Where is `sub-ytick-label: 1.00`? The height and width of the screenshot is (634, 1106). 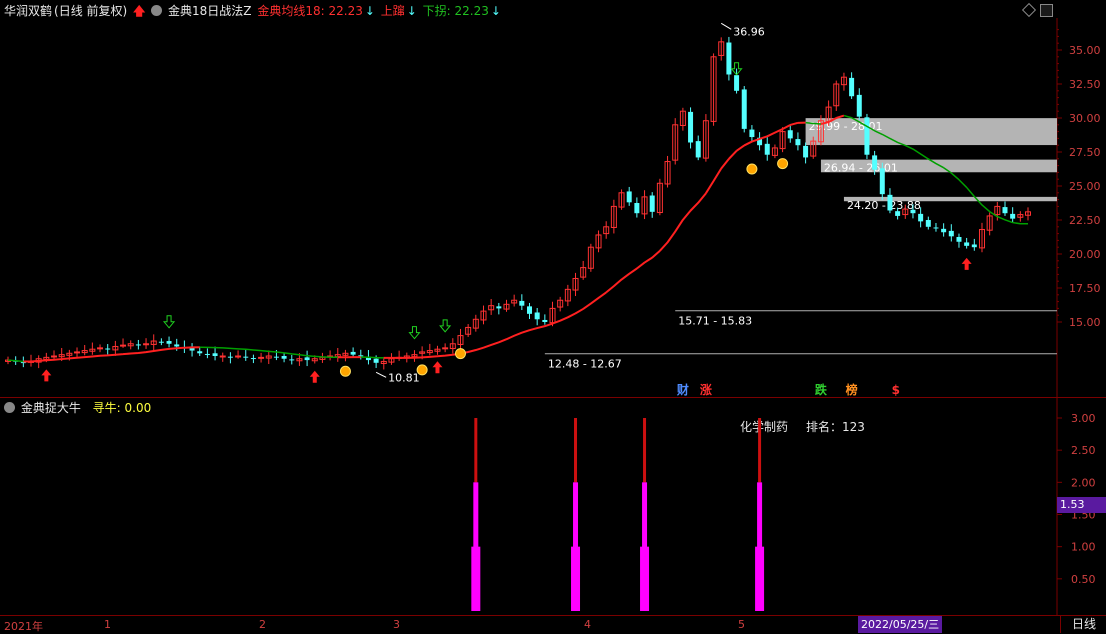 sub-ytick-label: 1.00 is located at coordinates (1083, 547).